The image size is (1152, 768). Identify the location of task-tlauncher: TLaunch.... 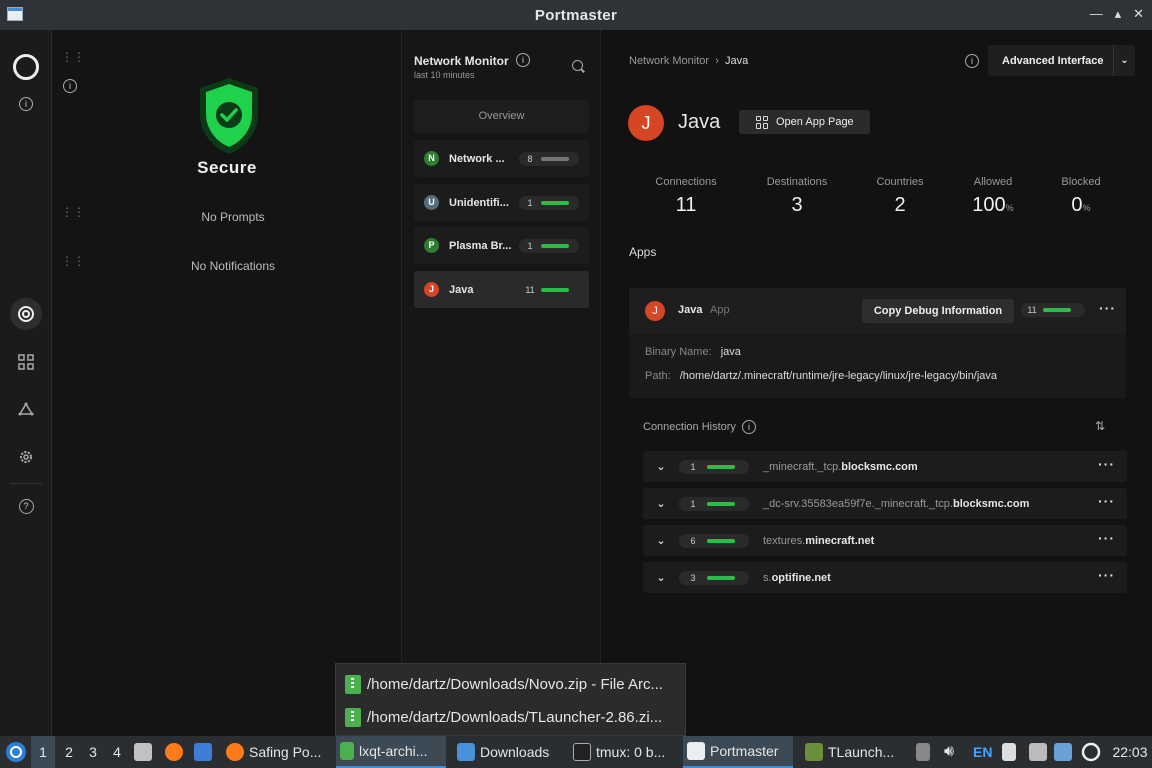
(854, 752).